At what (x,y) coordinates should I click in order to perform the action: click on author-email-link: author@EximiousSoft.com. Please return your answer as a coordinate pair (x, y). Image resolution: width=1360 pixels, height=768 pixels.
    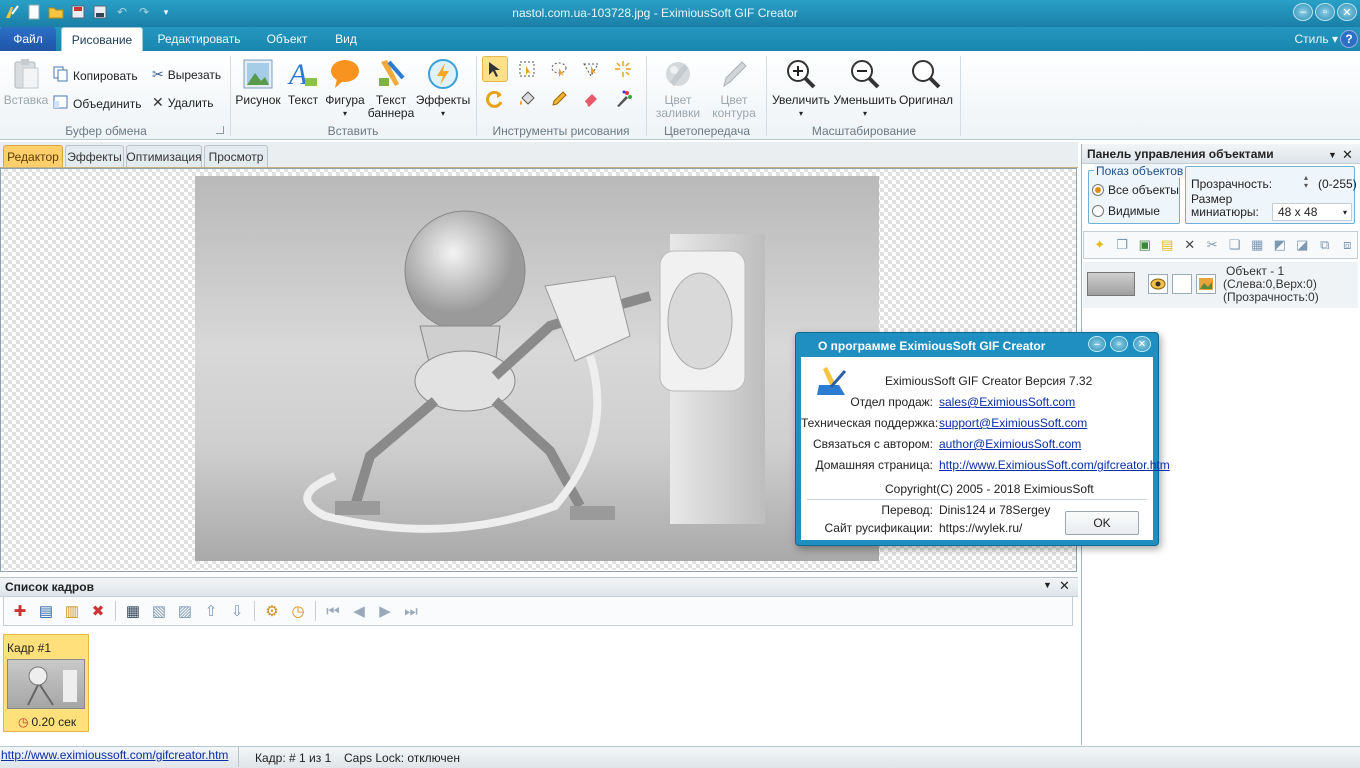
    Looking at the image, I should click on (1010, 444).